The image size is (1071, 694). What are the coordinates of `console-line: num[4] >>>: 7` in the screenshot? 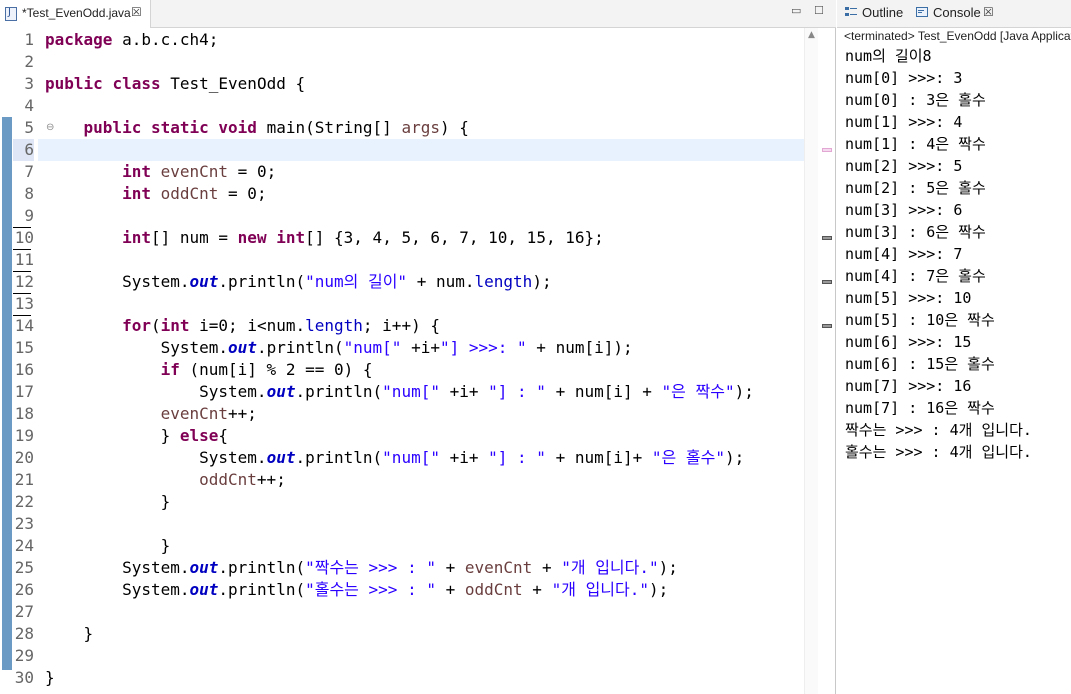 It's located at (904, 254).